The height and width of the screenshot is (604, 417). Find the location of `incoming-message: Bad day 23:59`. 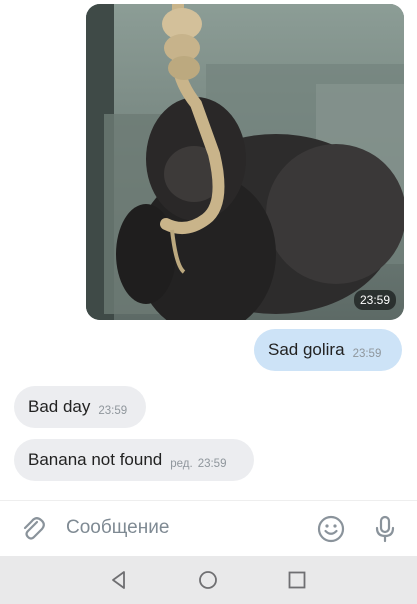

incoming-message: Bad day 23:59 is located at coordinates (80, 407).